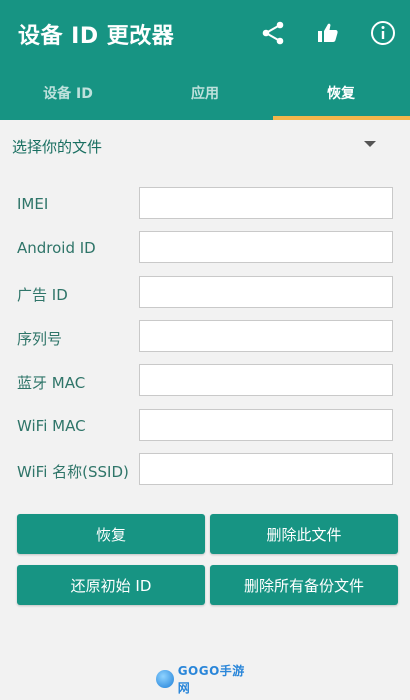  What do you see at coordinates (266, 203) in the screenshot?
I see `imei-field` at bounding box center [266, 203].